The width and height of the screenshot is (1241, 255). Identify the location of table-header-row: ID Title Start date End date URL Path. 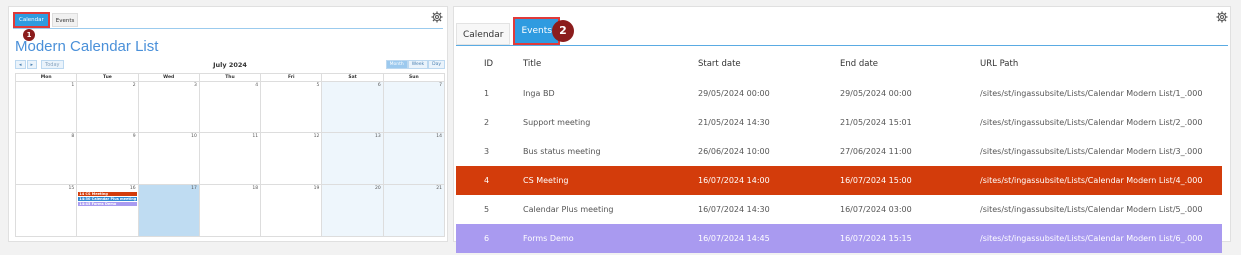
(839, 64).